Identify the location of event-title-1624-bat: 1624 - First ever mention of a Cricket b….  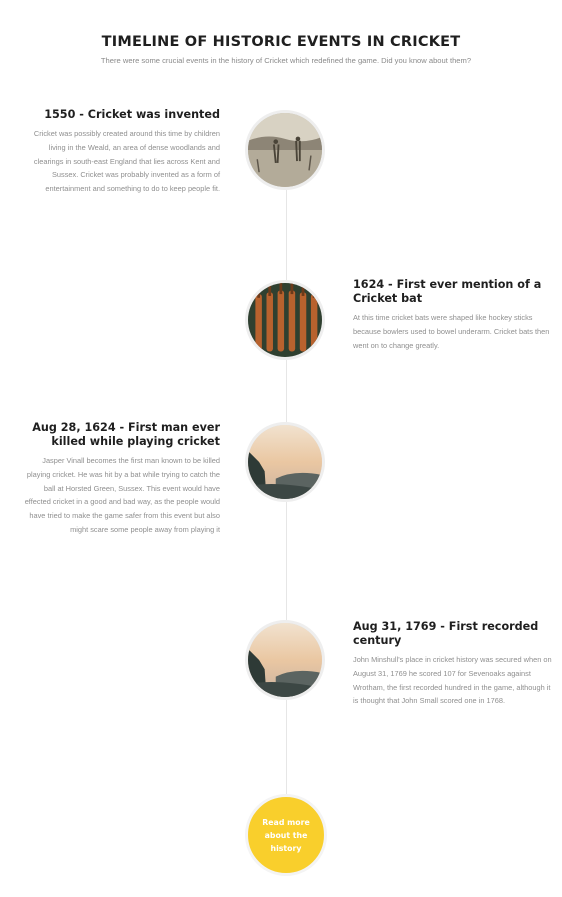
(447, 291).